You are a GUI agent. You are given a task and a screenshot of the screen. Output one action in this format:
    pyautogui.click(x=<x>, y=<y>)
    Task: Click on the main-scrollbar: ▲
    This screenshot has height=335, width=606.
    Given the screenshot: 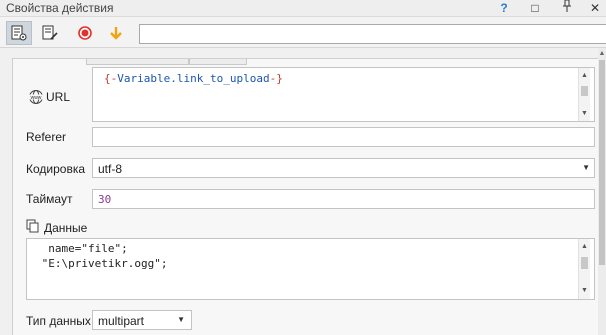 What is the action you would take?
    pyautogui.click(x=602, y=191)
    